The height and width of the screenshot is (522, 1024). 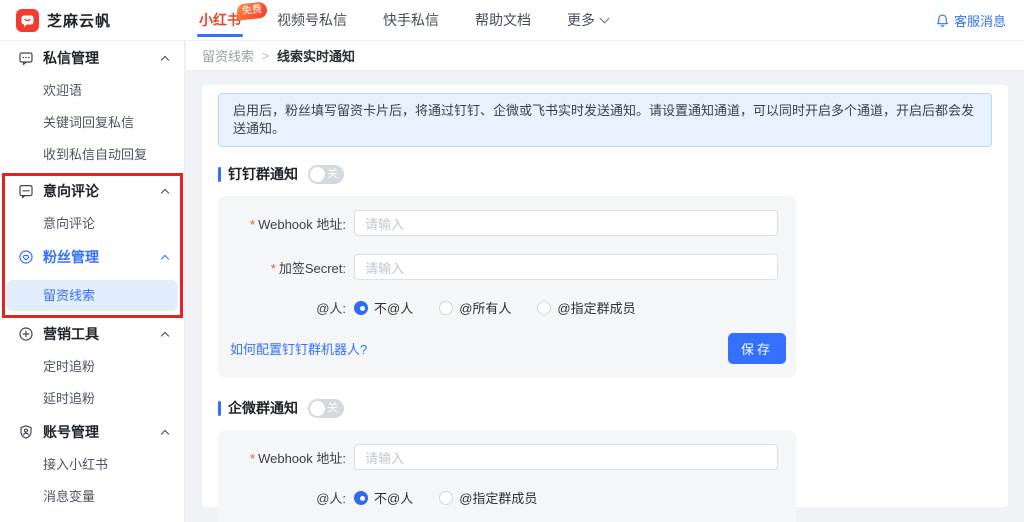 What do you see at coordinates (756, 349) in the screenshot?
I see `dingtalk-save-button: 保存` at bounding box center [756, 349].